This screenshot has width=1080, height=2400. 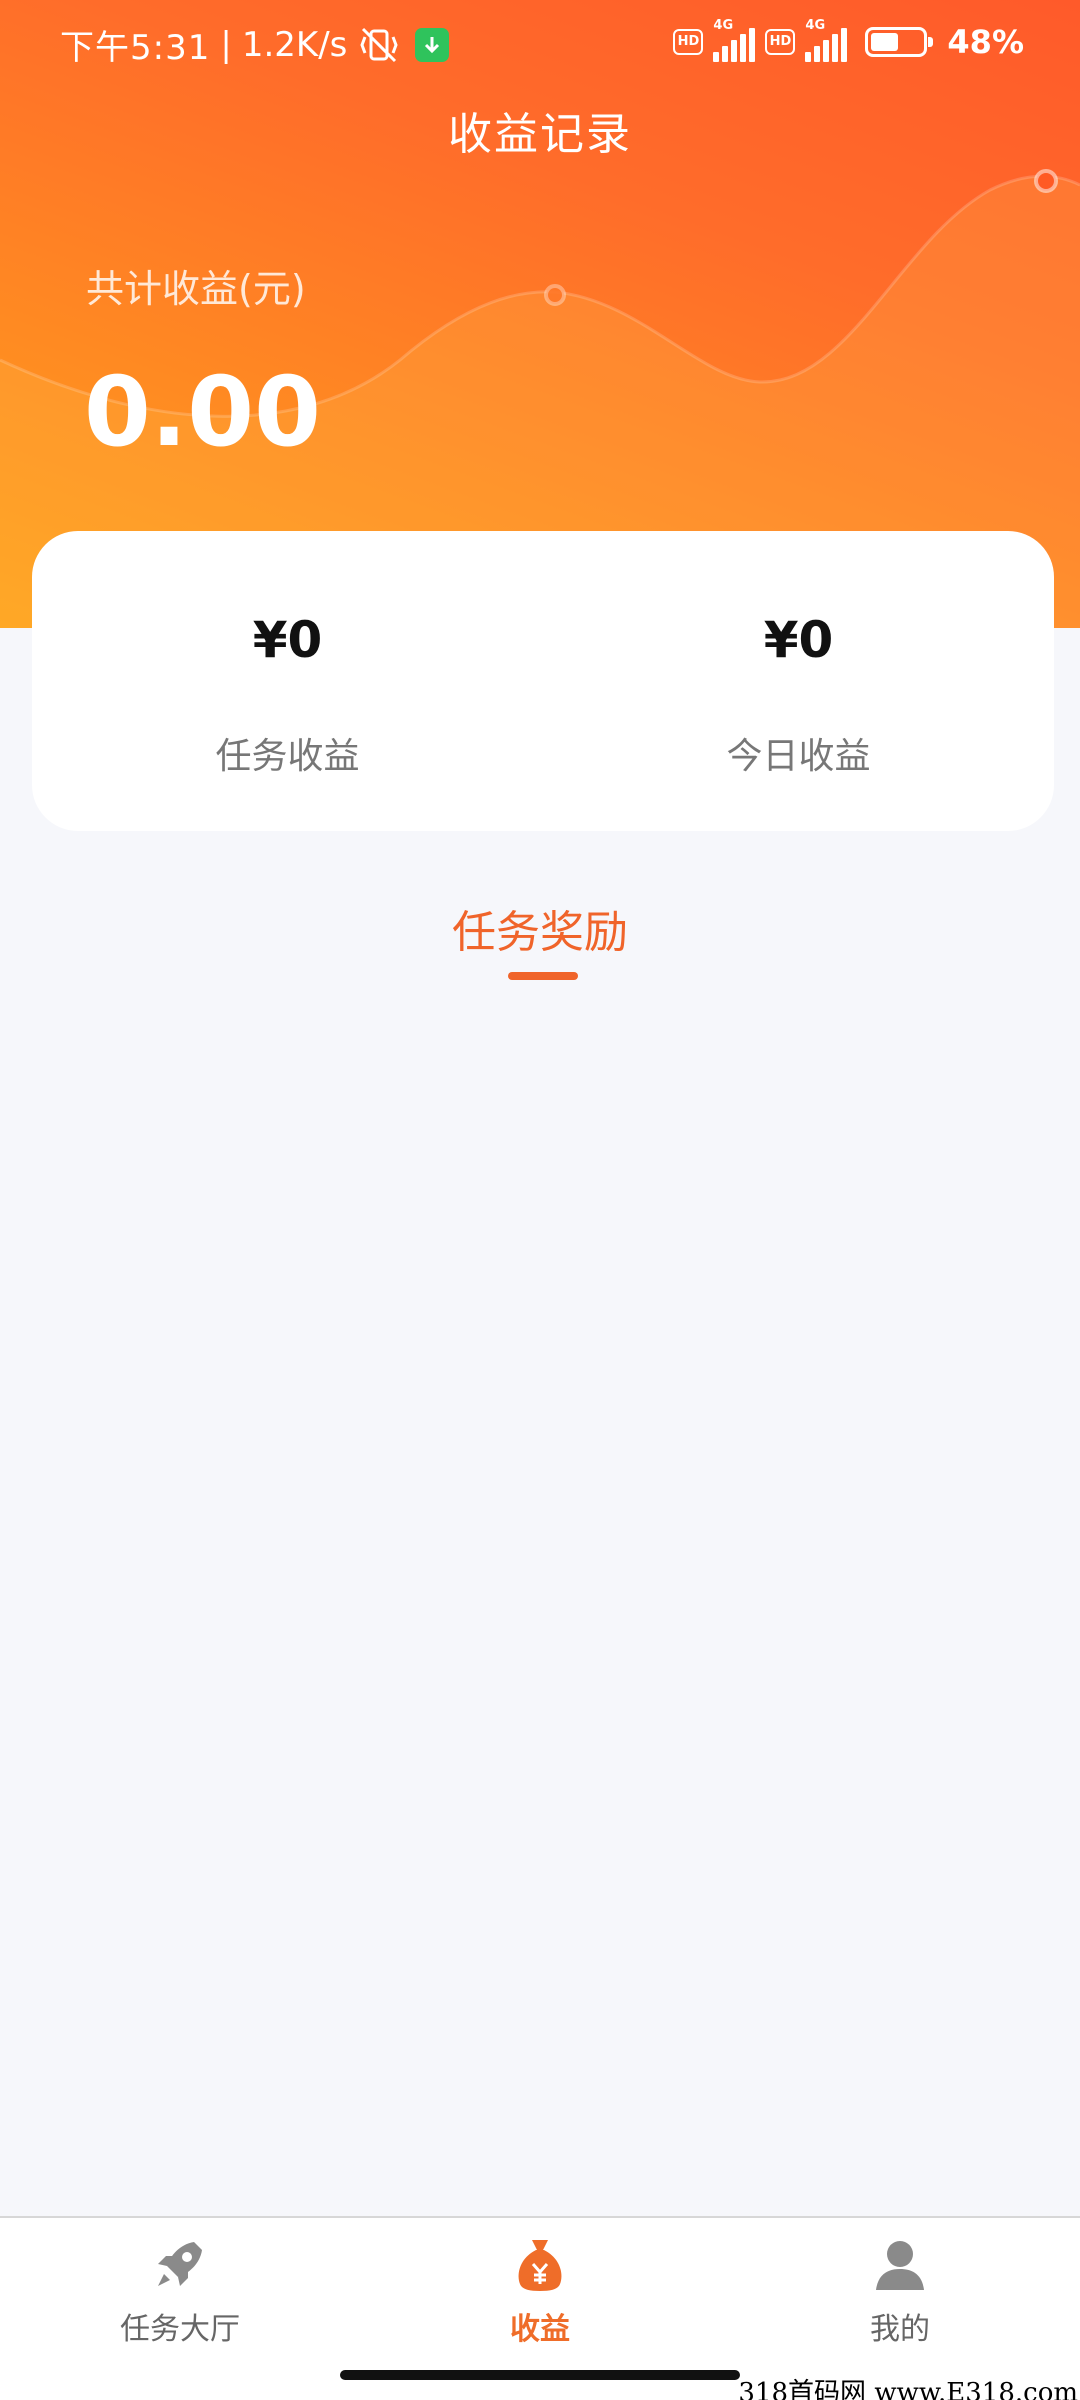 What do you see at coordinates (798, 681) in the screenshot?
I see `today-income-stat: ¥0 今日收益` at bounding box center [798, 681].